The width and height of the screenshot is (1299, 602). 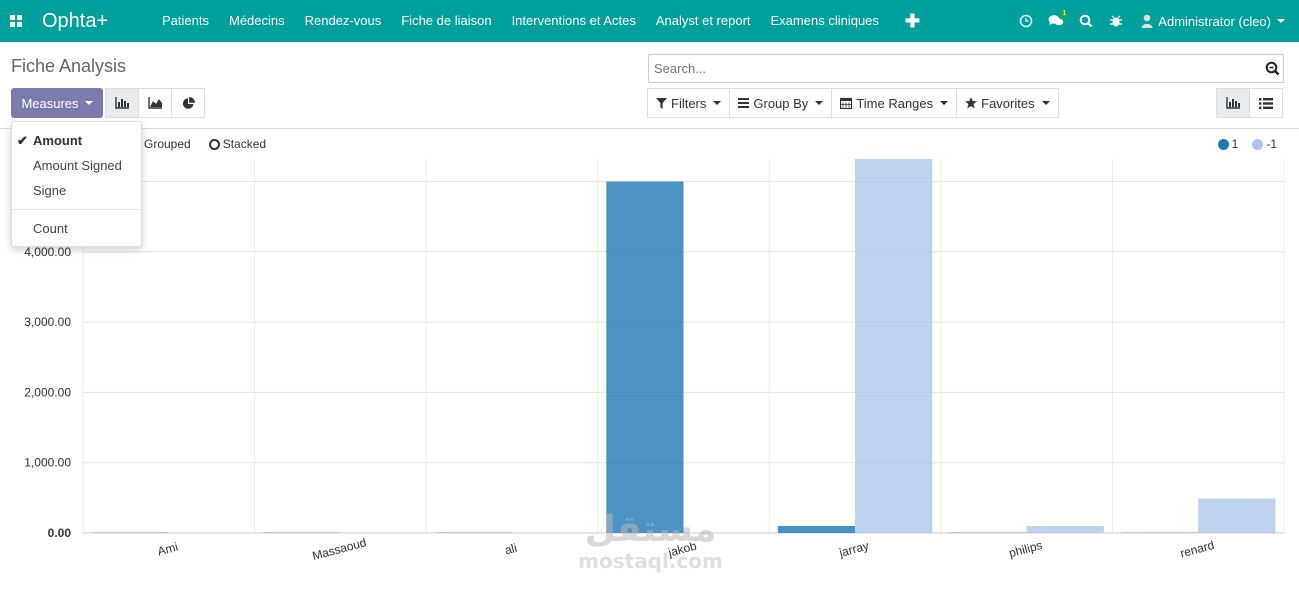 I want to click on bar-1-jakob, so click(x=645, y=357).